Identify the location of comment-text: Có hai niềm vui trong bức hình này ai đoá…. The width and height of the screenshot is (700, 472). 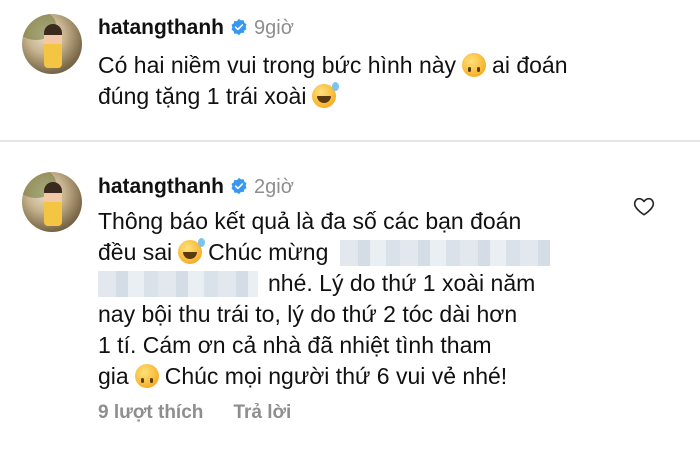
(378, 81).